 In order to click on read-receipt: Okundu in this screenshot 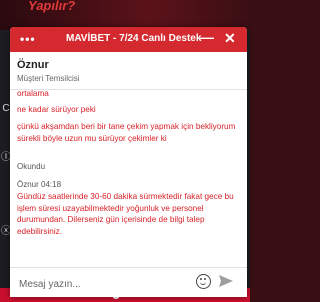, I will do `click(31, 166)`.